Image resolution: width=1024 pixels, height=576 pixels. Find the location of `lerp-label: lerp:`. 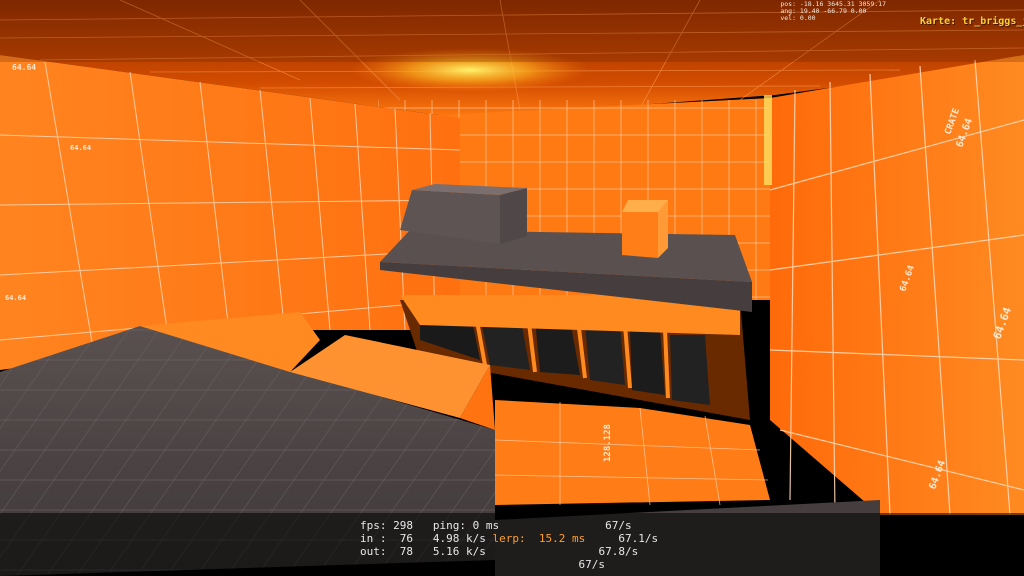

lerp-label: lerp: is located at coordinates (509, 538).